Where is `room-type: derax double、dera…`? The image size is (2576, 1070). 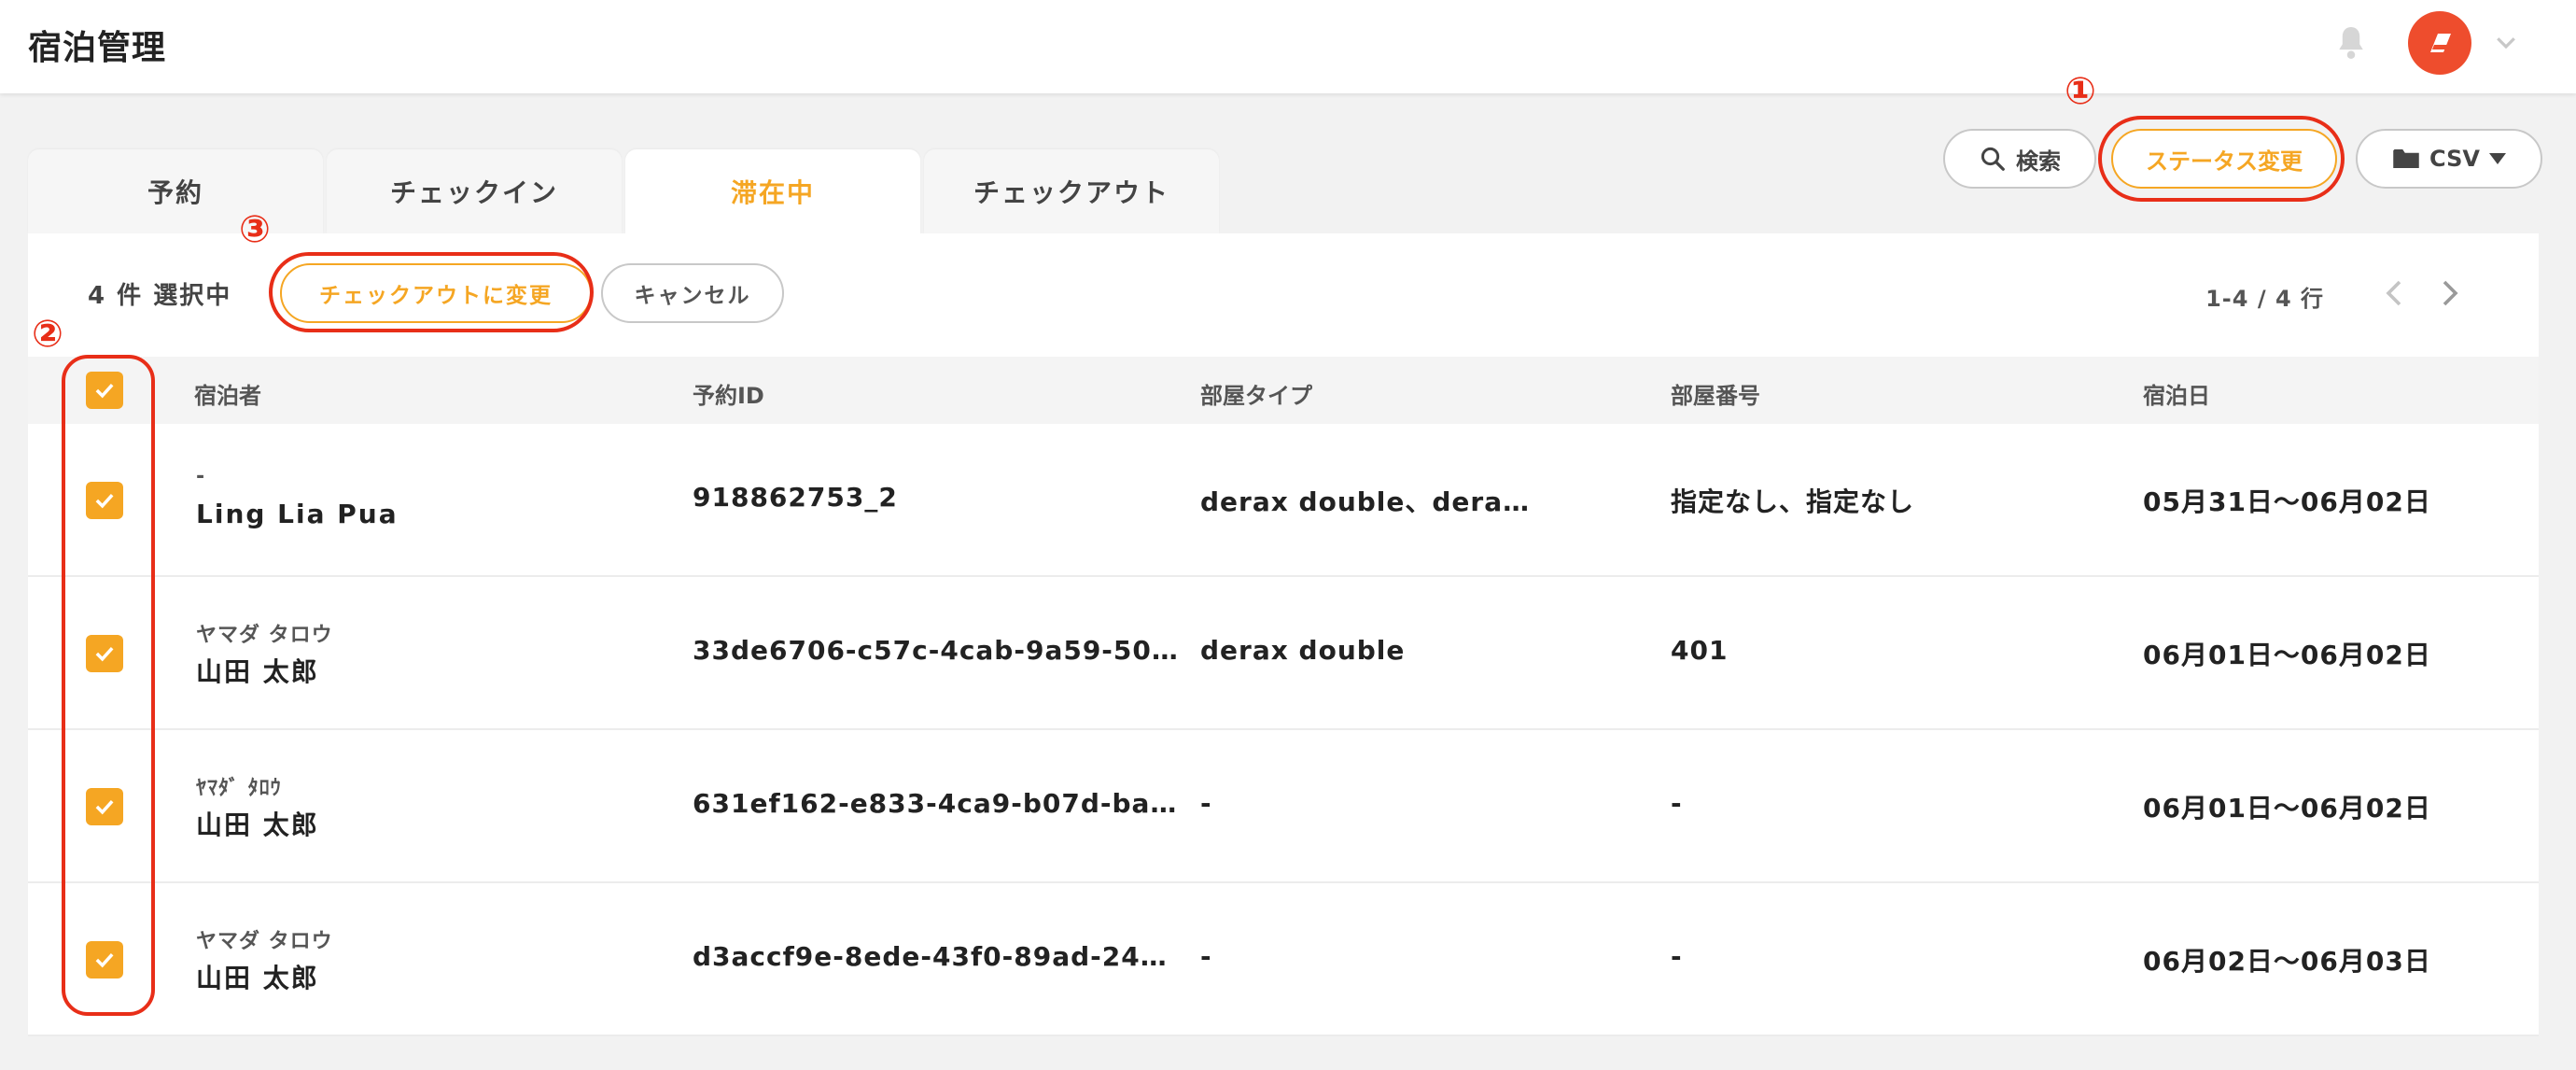 room-type: derax double、dera… is located at coordinates (1365, 501).